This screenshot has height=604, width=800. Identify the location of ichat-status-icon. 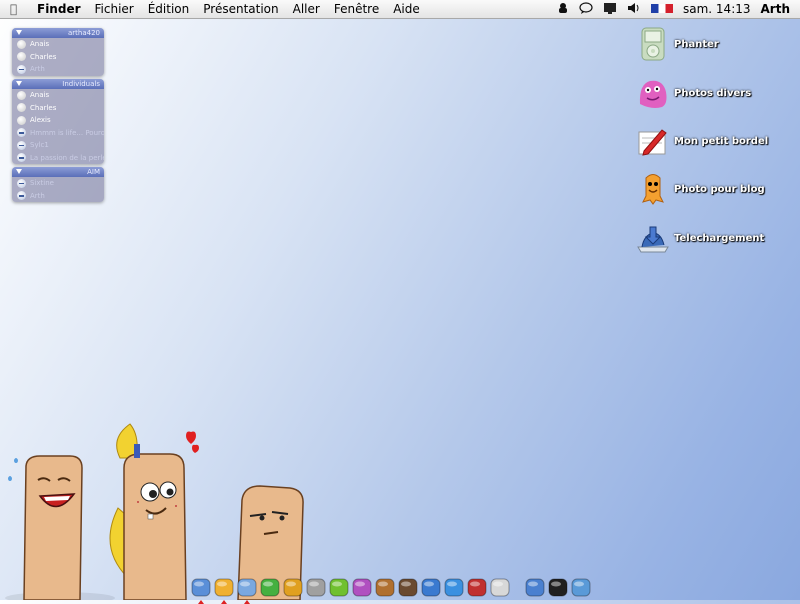
(586, 9).